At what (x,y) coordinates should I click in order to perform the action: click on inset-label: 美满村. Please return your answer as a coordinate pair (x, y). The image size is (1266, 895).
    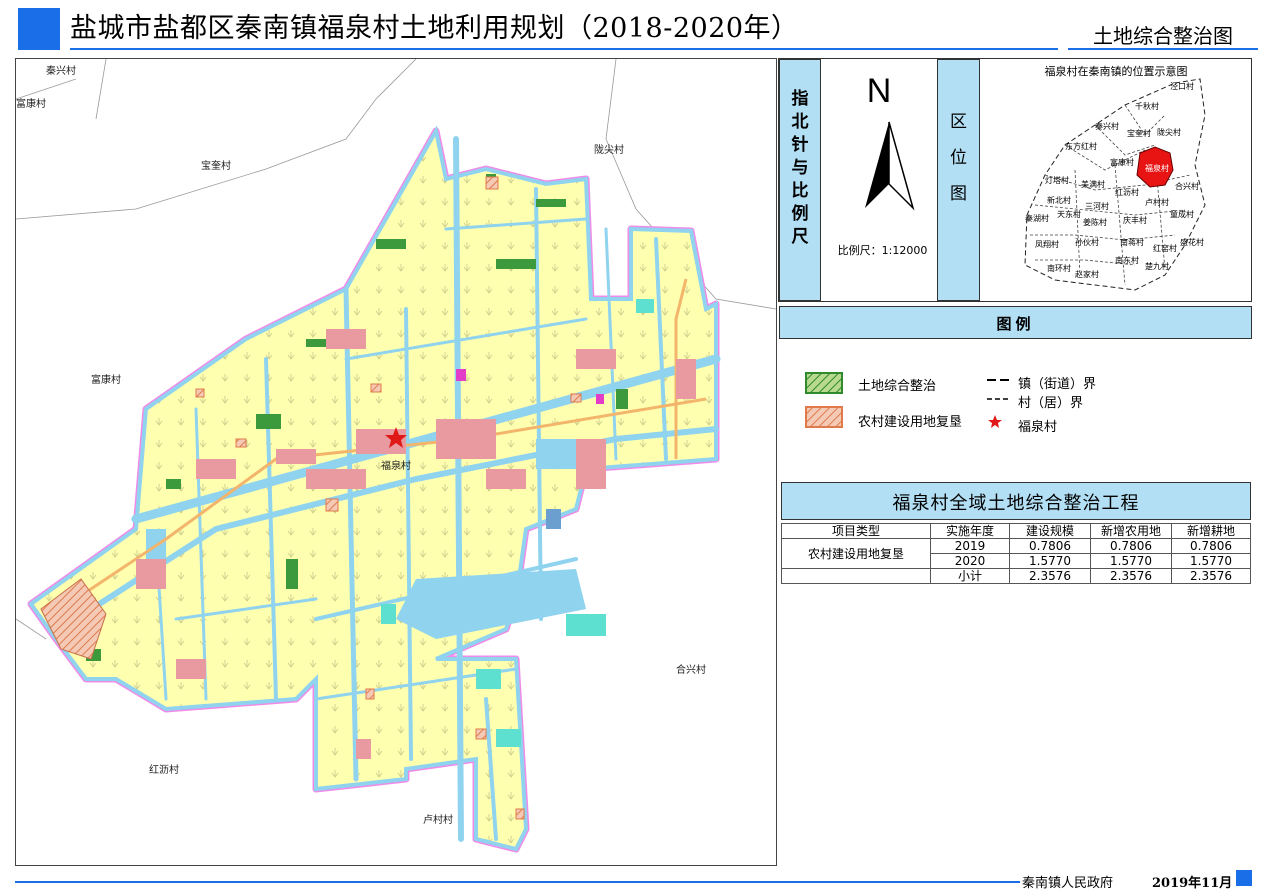
    Looking at the image, I should click on (1093, 184).